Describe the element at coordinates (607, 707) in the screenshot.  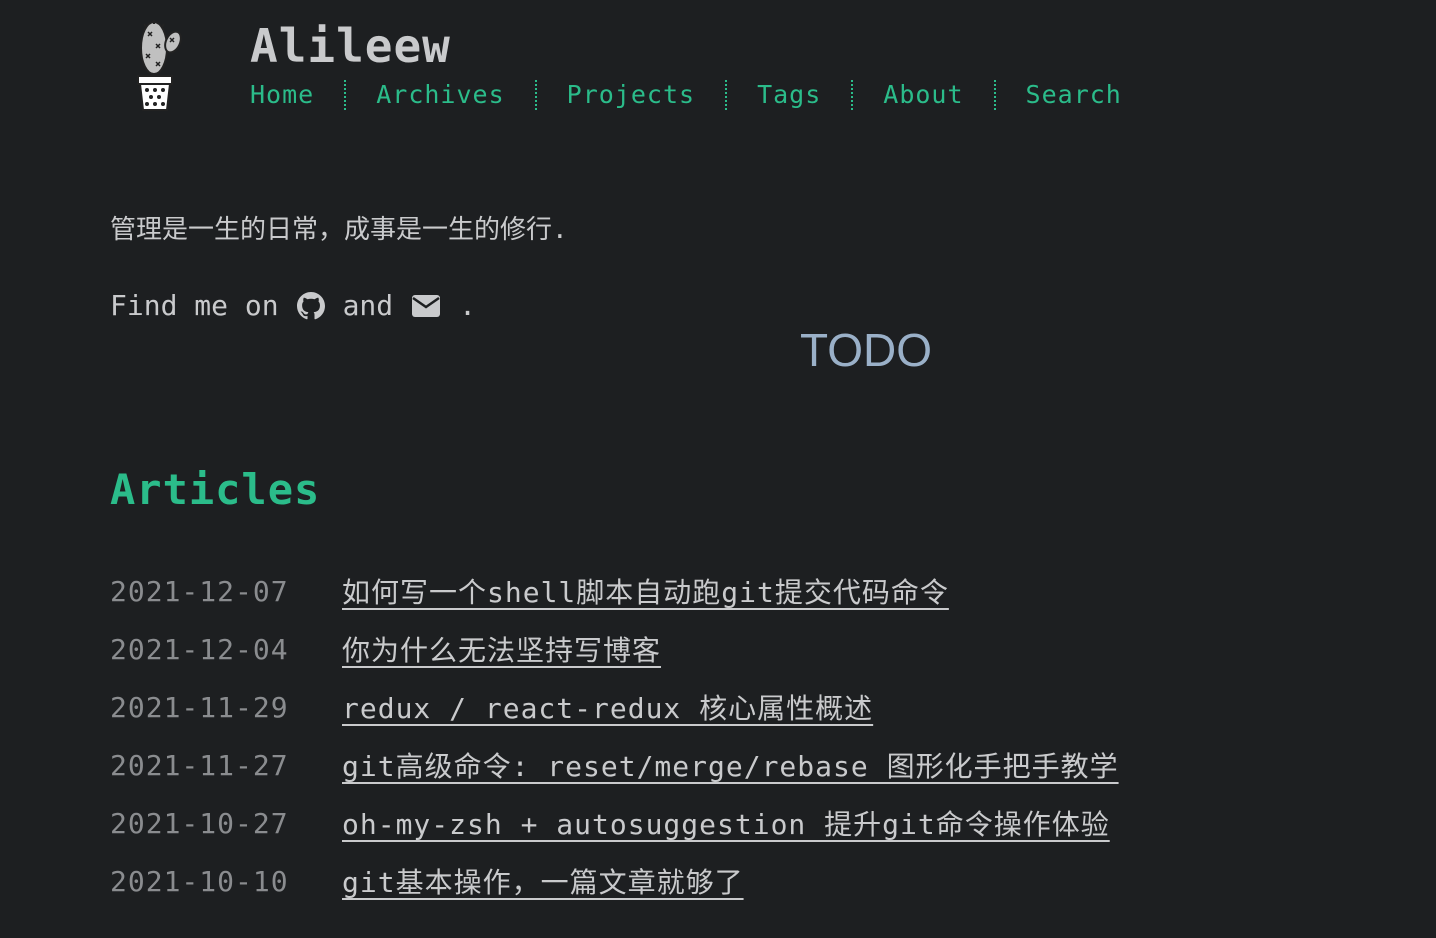
I see `post-link: redux / react-redux 核心属性概述` at that location.